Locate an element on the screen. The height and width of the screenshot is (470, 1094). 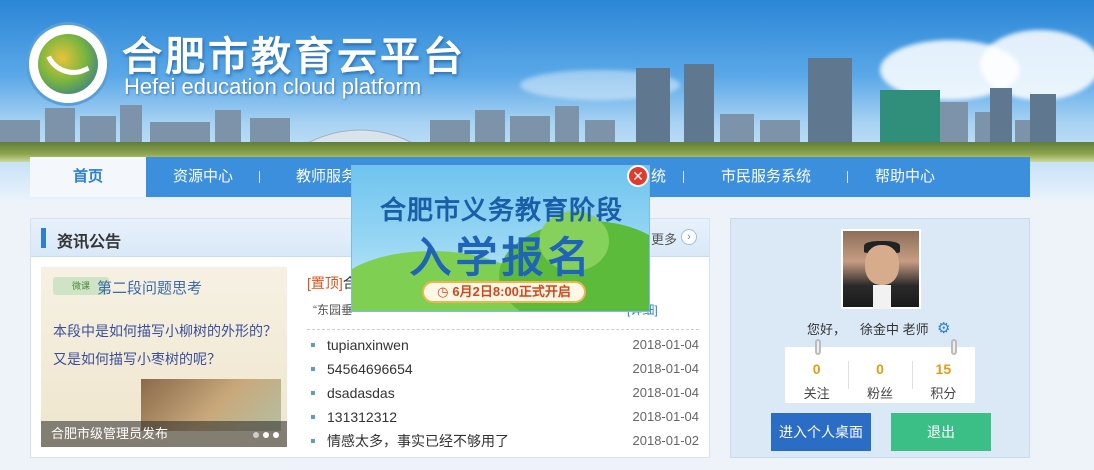
nav-item-label: 帮助中心 is located at coordinates (904, 176).